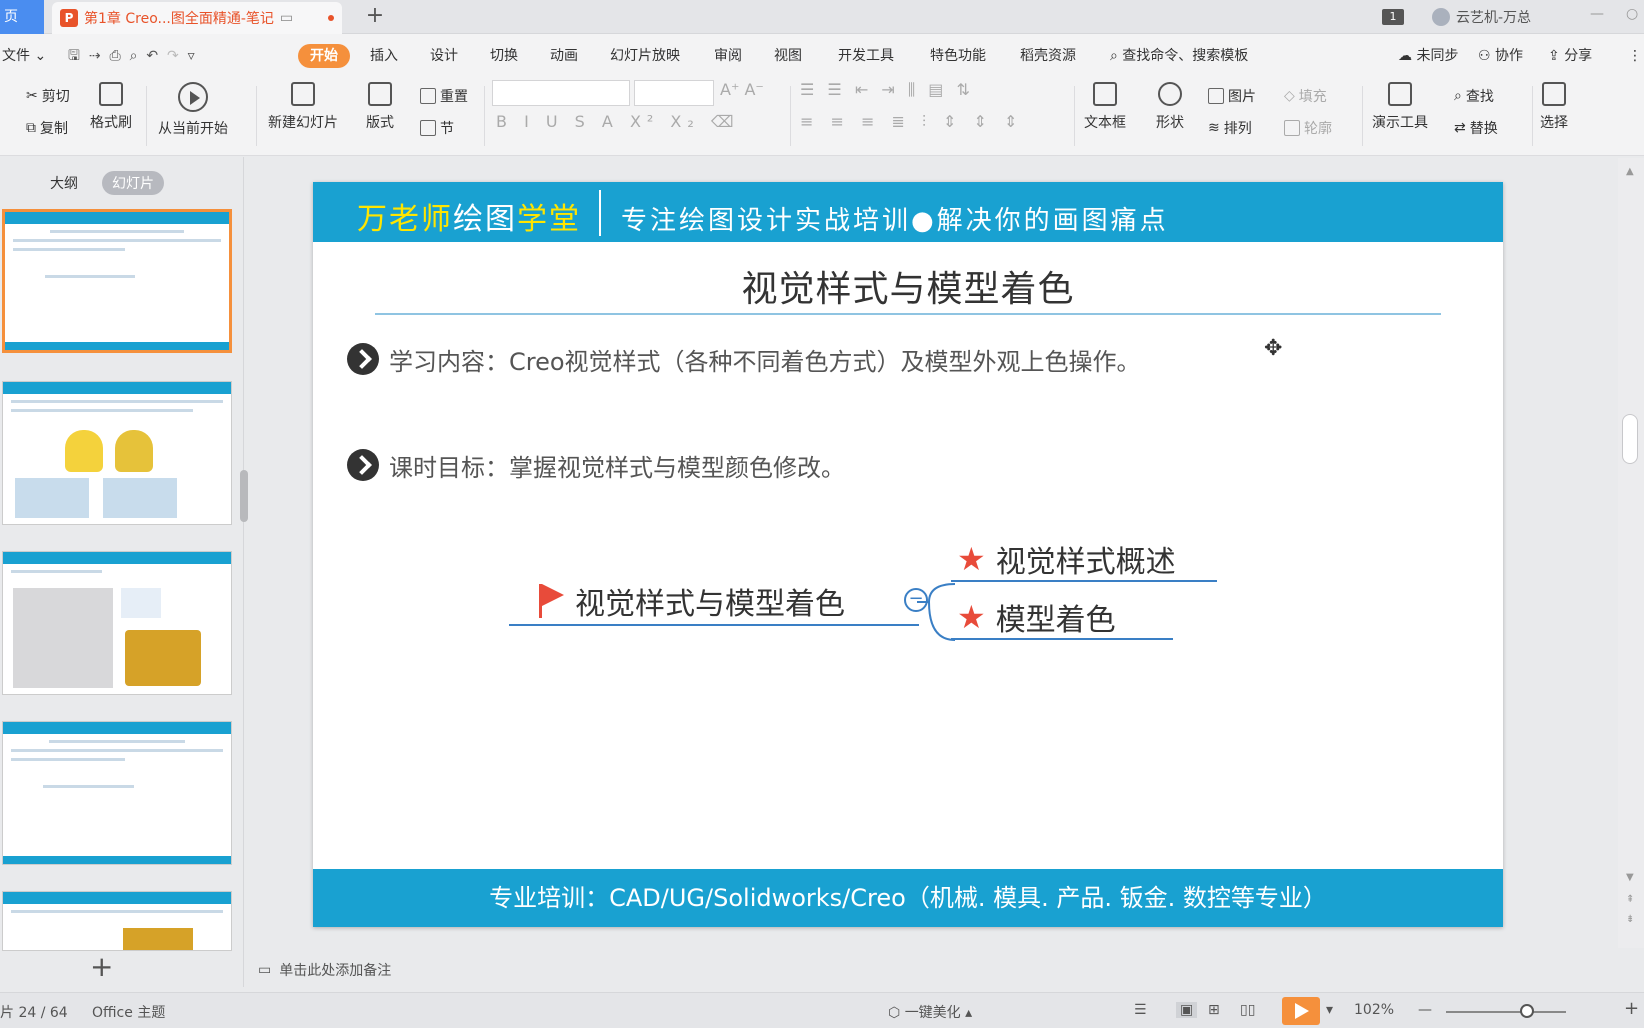  Describe the element at coordinates (1301, 1011) in the screenshot. I see `play-slideshow-button` at that location.